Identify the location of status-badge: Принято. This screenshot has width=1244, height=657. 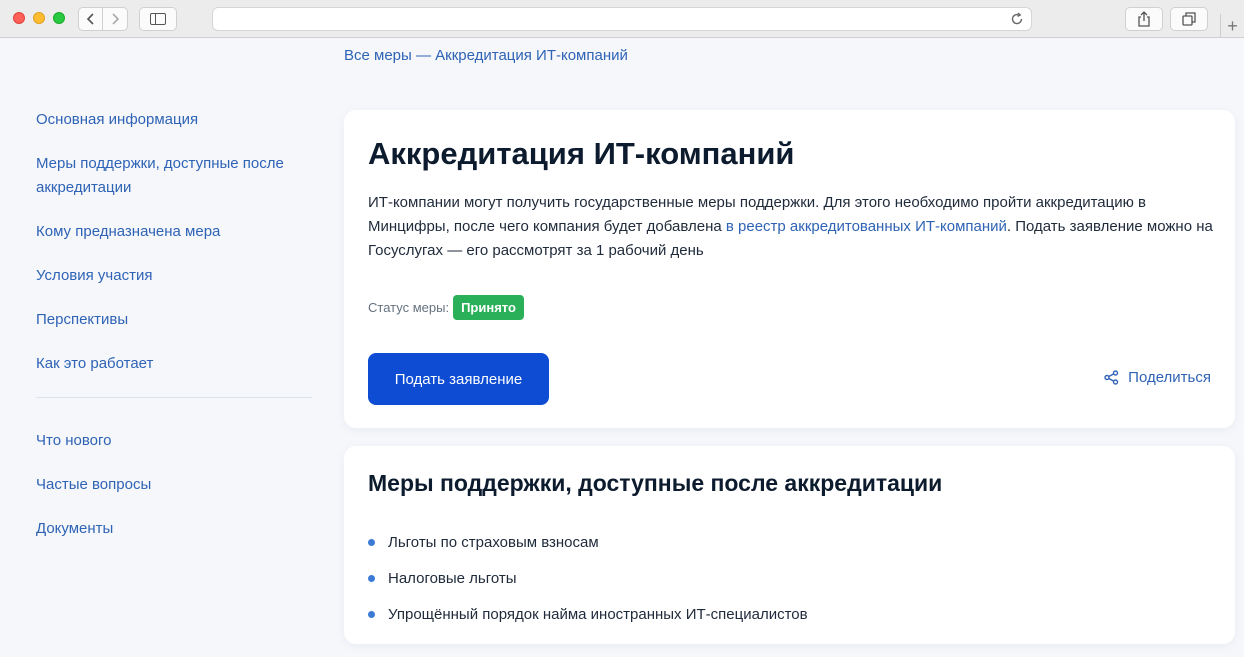
(488, 307).